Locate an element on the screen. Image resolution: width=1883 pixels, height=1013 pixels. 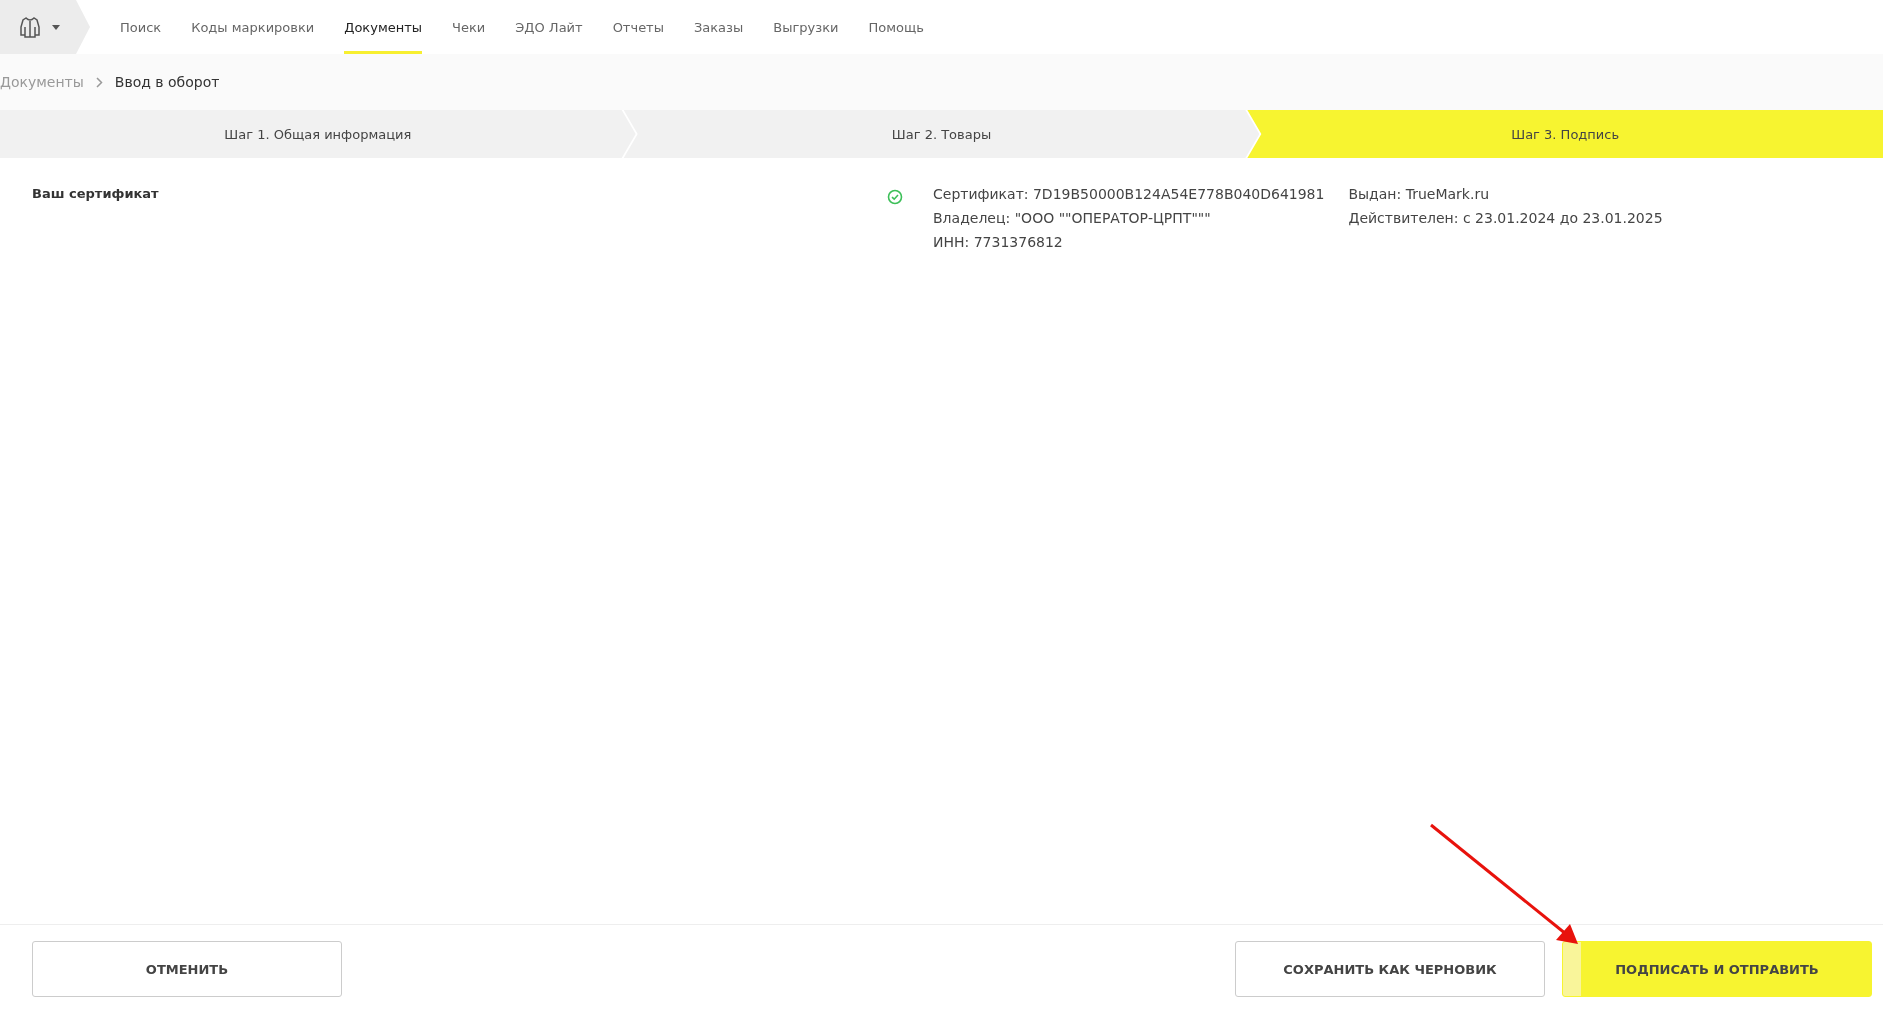
jacket-icon is located at coordinates (30, 27).